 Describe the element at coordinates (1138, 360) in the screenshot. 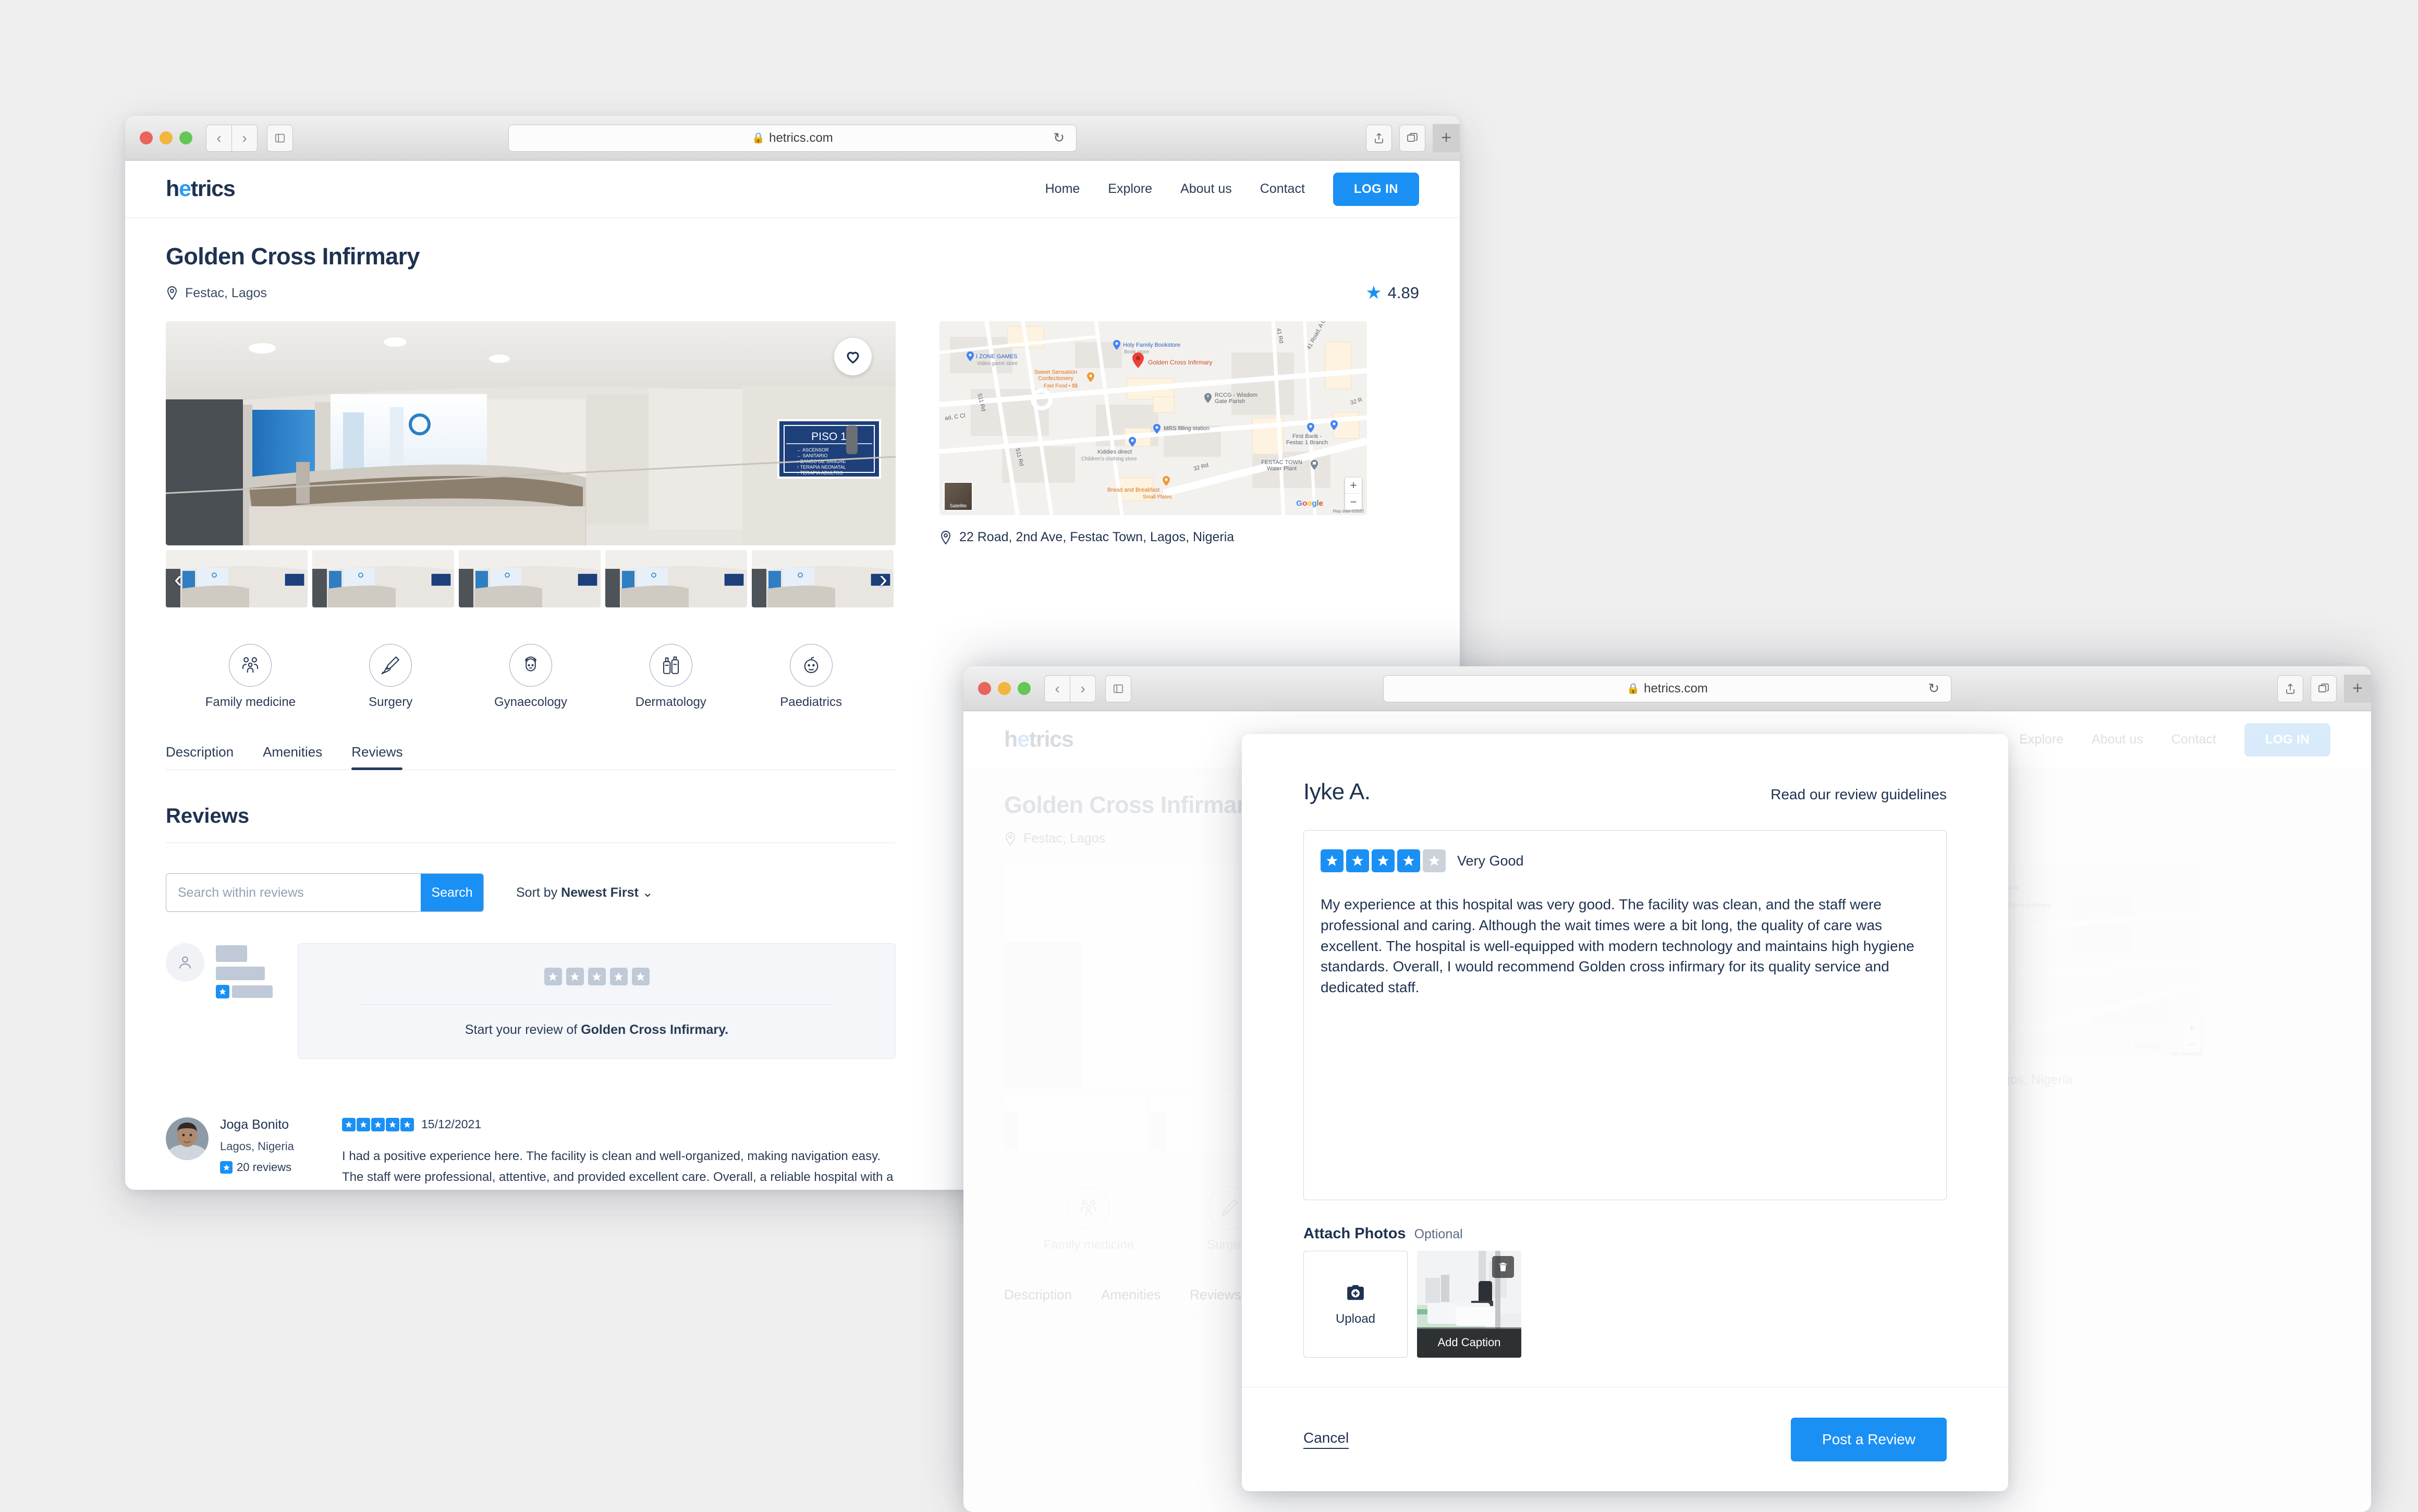

I see `map-marker-primary` at that location.